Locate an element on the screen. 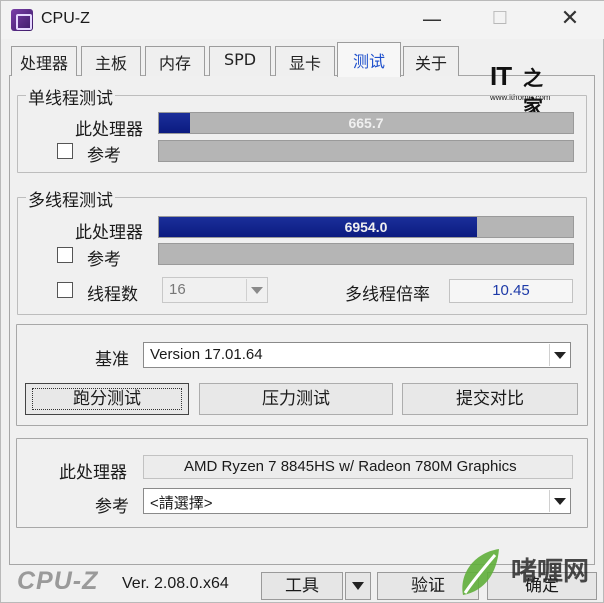 Image resolution: width=604 pixels, height=603 pixels. info-reference-label: 参考 is located at coordinates (112, 507).